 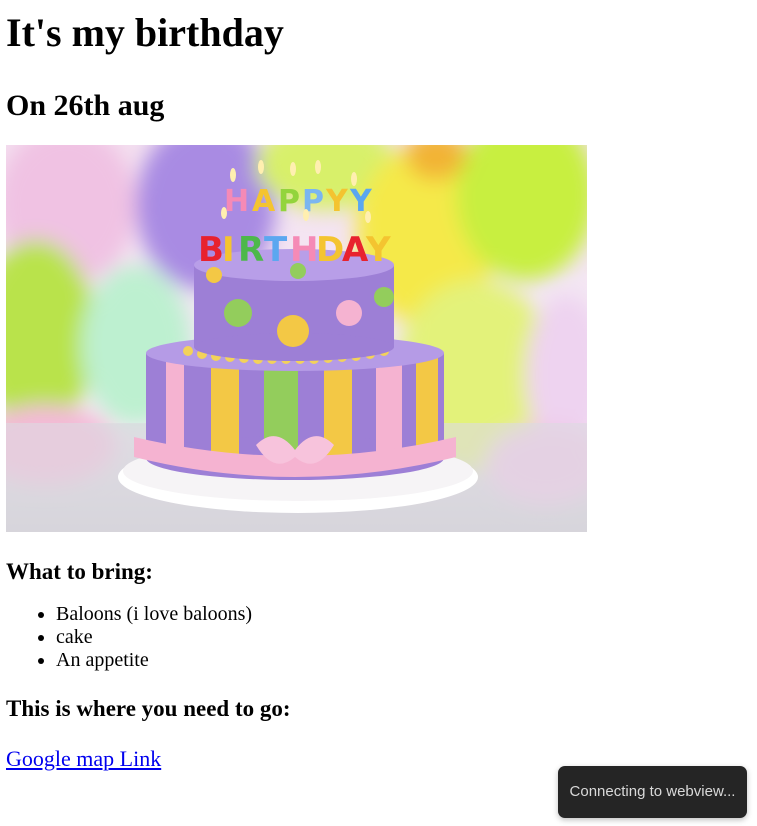 What do you see at coordinates (148, 708) in the screenshot?
I see `location-heading: This is where you need to go:` at bounding box center [148, 708].